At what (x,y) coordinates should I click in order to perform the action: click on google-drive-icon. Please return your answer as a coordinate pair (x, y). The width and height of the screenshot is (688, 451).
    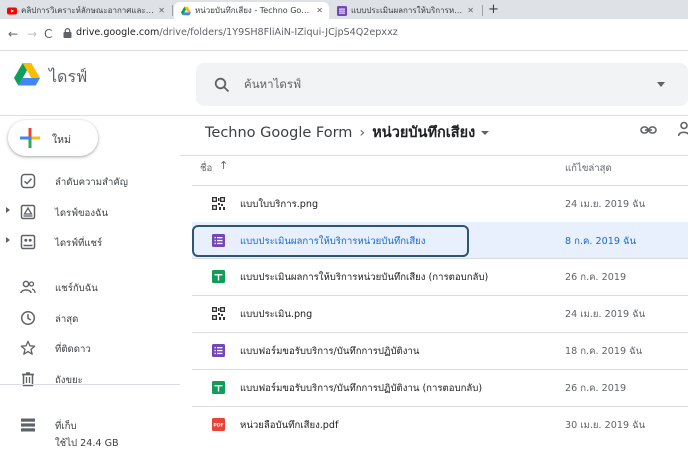
    Looking at the image, I should click on (186, 10).